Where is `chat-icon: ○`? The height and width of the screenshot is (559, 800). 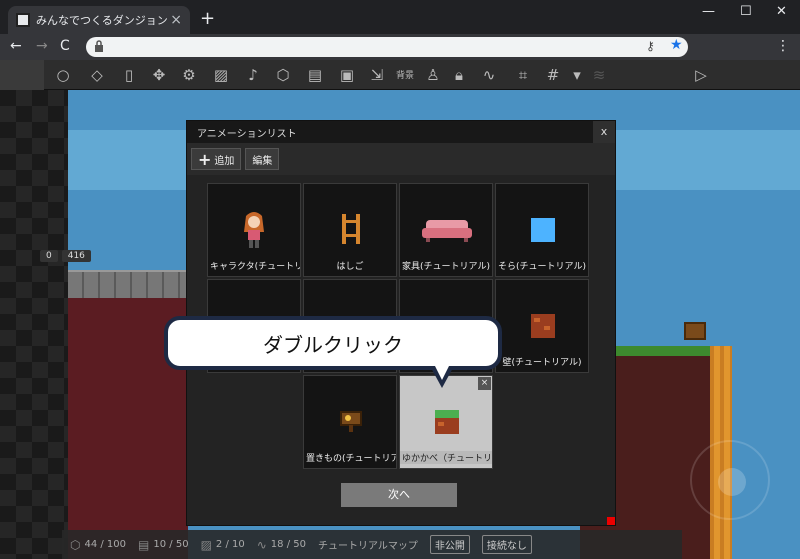 chat-icon: ○ is located at coordinates (63, 75).